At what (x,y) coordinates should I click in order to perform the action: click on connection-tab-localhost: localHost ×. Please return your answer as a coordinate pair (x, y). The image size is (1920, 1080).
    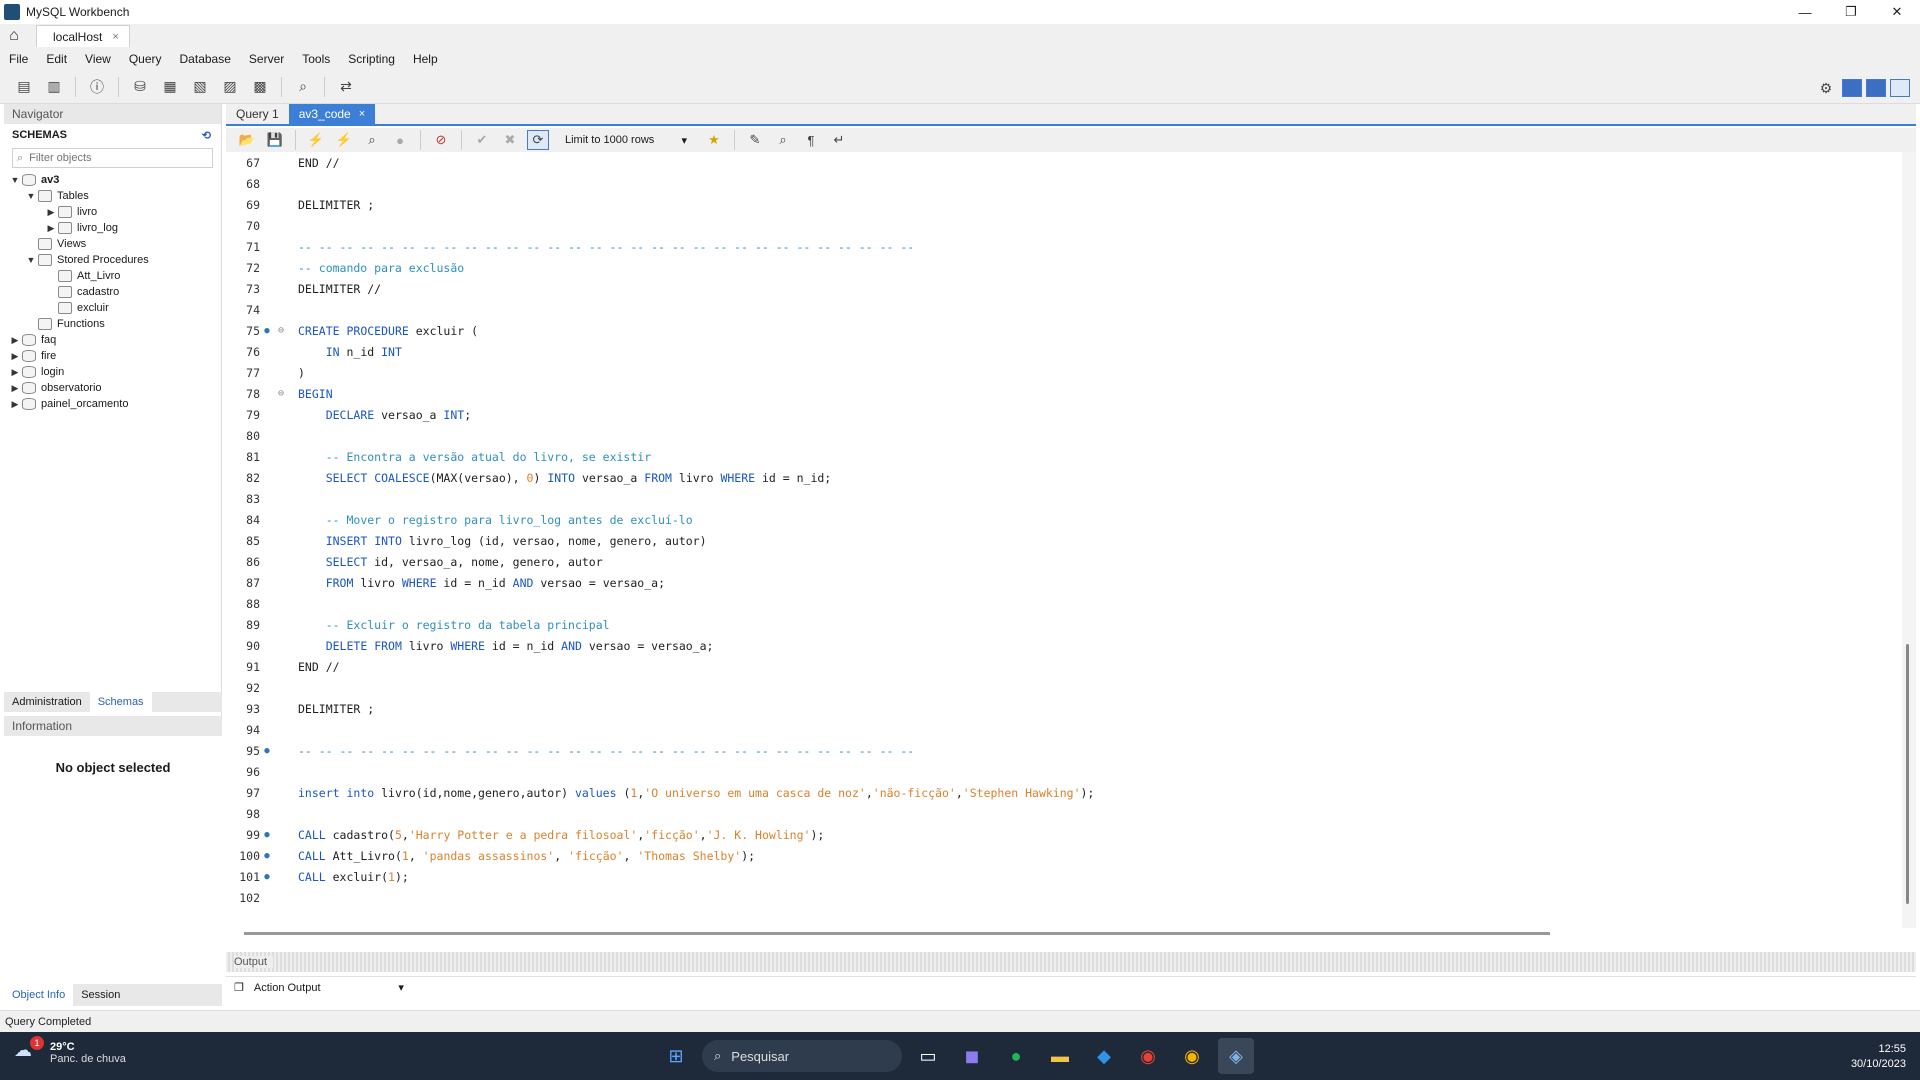
    Looking at the image, I should click on (83, 36).